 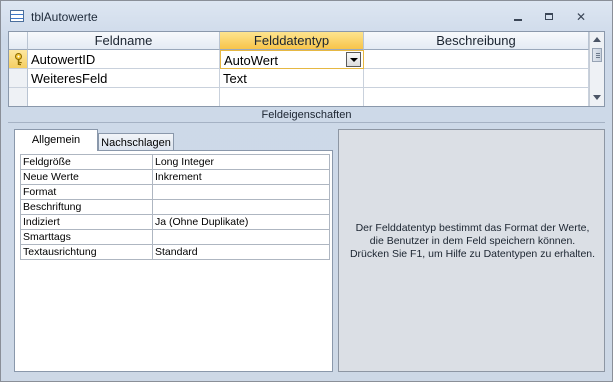 I want to click on vertical-scrollbar, so click(x=596, y=69).